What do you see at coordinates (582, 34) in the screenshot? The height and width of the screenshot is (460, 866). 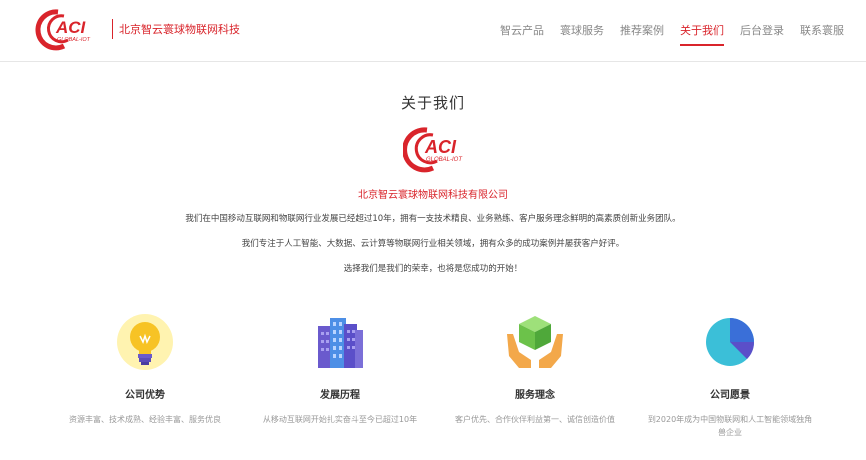 I see `nav-services: 寰球服务` at bounding box center [582, 34].